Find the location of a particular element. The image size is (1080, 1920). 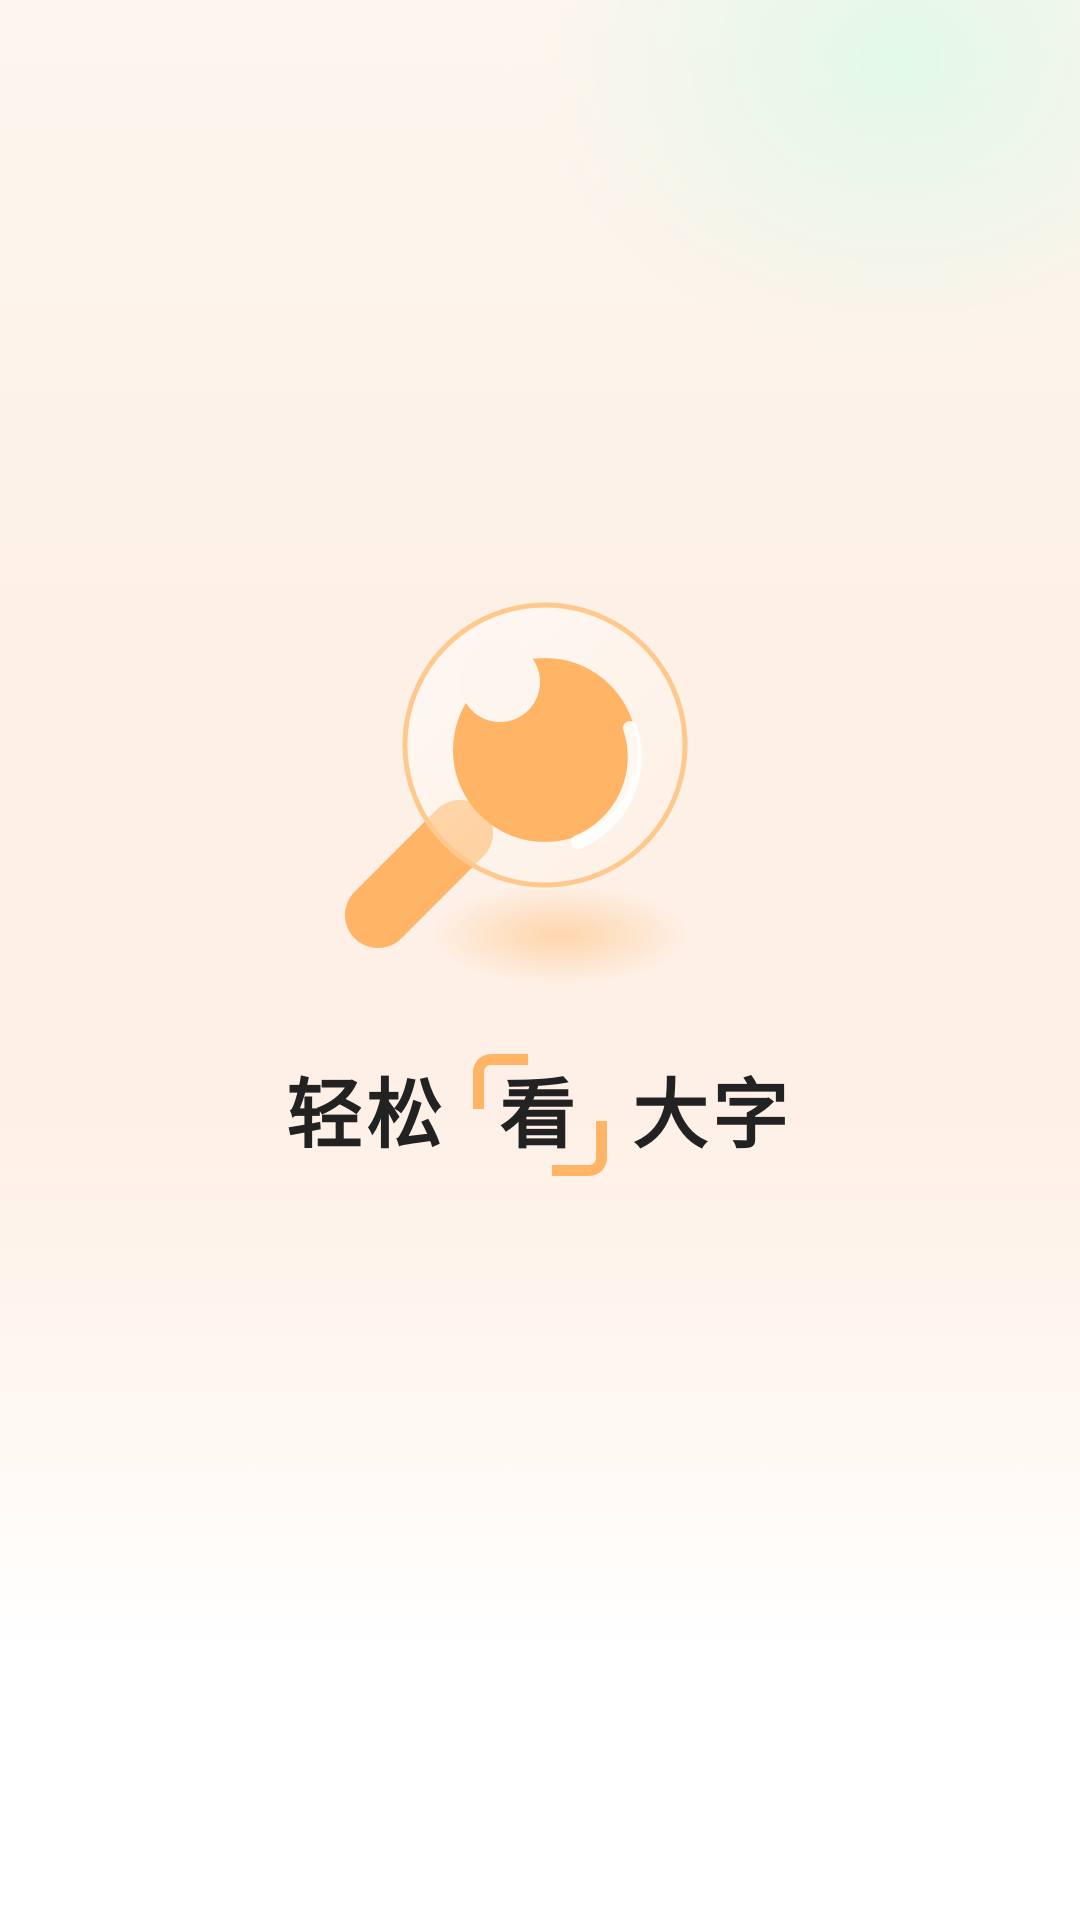

bracket-bottom-right-icon is located at coordinates (579, 1148).